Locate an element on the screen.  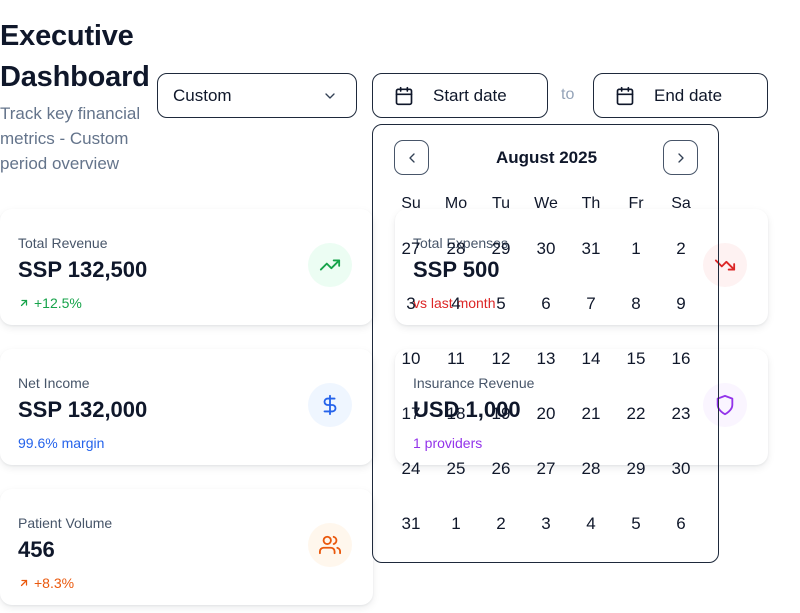
calendar-day: 12 is located at coordinates (501, 359).